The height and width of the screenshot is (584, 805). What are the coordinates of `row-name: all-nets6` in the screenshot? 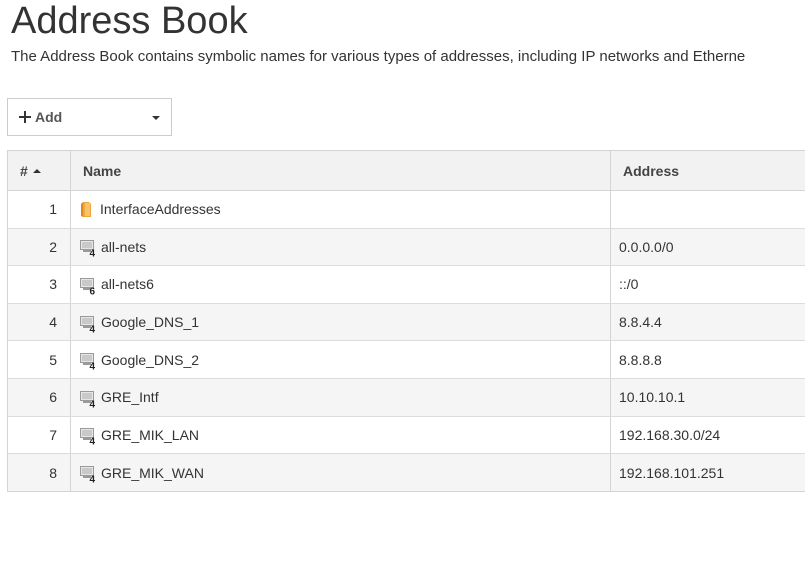 It's located at (127, 284).